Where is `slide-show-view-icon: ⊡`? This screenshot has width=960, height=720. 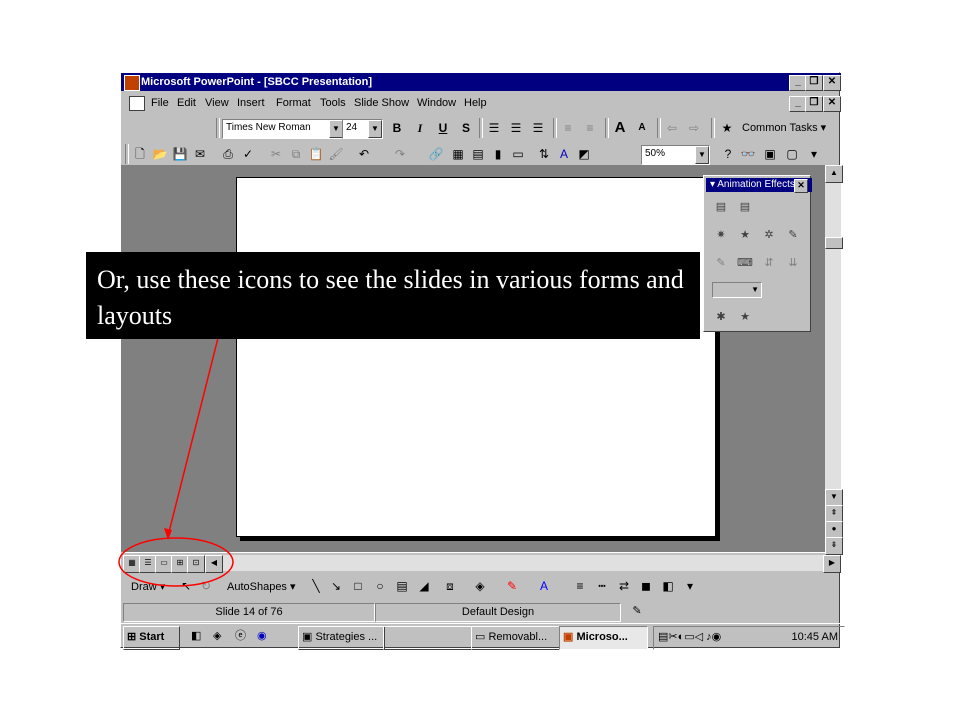
slide-show-view-icon: ⊡ is located at coordinates (196, 564).